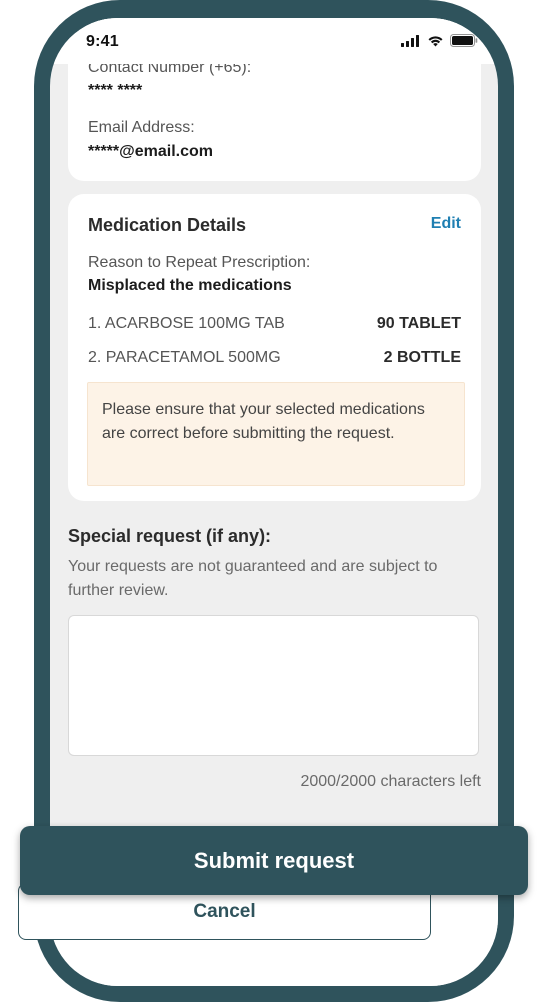 This screenshot has width=548, height=1002. What do you see at coordinates (141, 127) in the screenshot?
I see `email-label: Email Address:` at bounding box center [141, 127].